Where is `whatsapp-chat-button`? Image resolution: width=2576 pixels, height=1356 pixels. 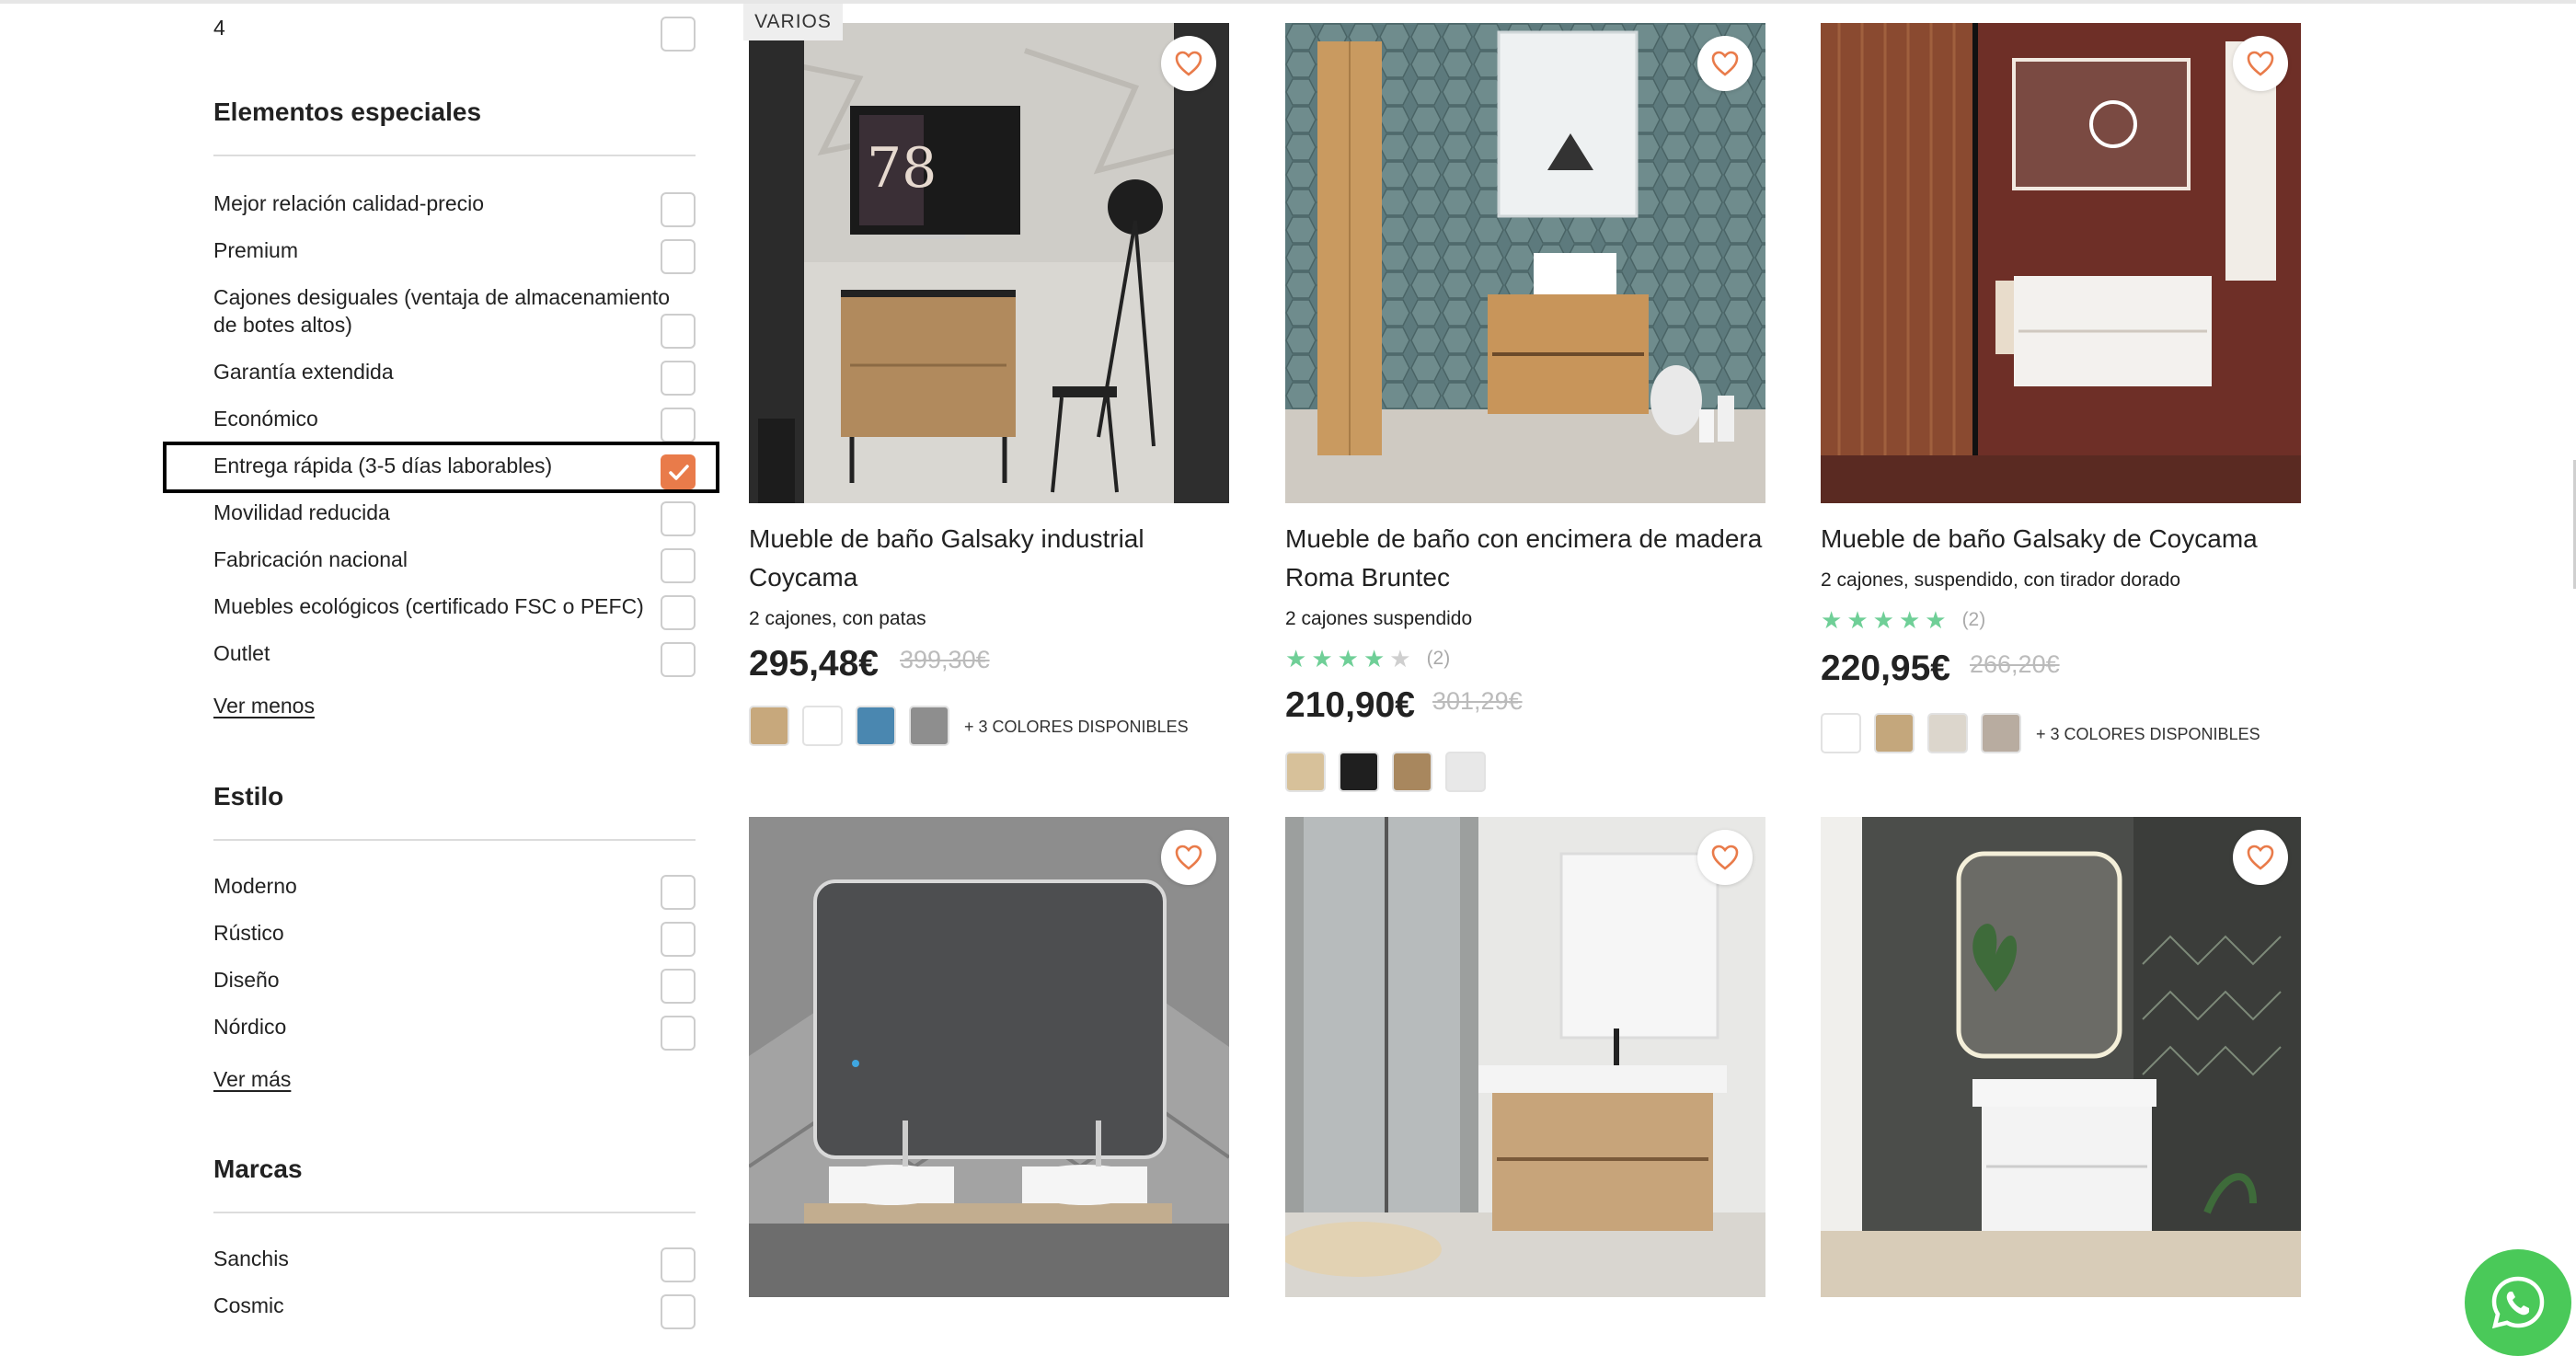
whatsapp-chat-button is located at coordinates (2518, 1302).